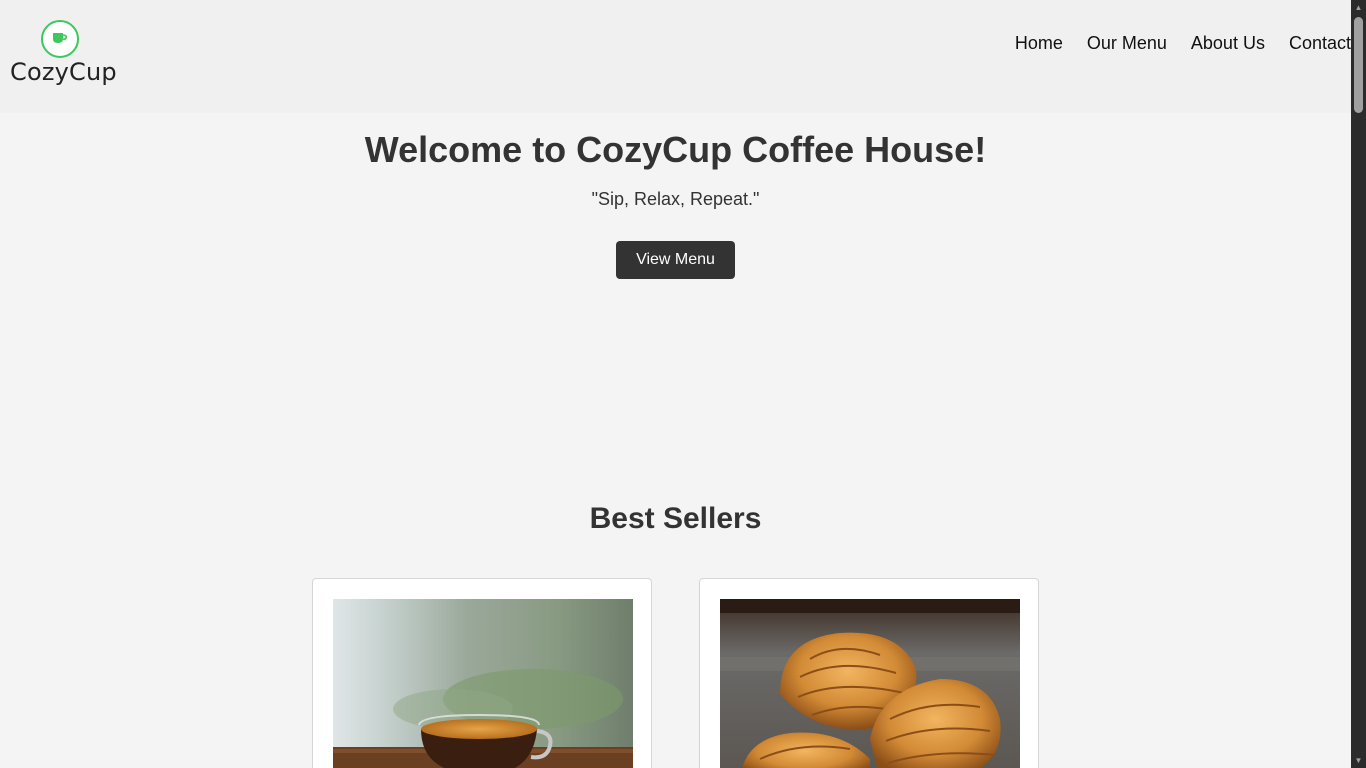  What do you see at coordinates (675, 149) in the screenshot?
I see `hero-title: Welcome to CozyCup Coffee House!` at bounding box center [675, 149].